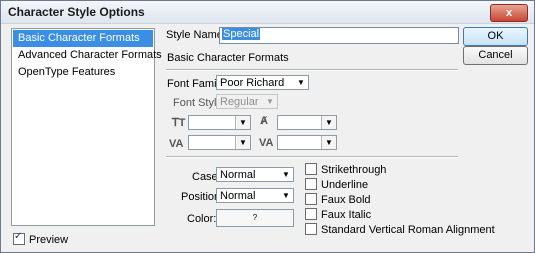 Image resolution: width=535 pixels, height=253 pixels. Describe the element at coordinates (311, 169) in the screenshot. I see `strikethrough-checkbox` at that location.